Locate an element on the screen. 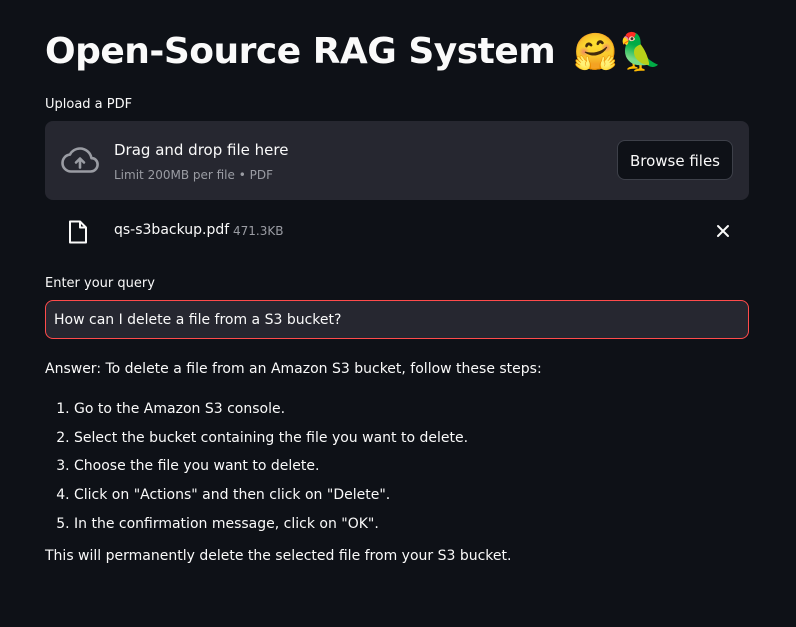 This screenshot has height=627, width=796. query-label: Enter your query is located at coordinates (100, 283).